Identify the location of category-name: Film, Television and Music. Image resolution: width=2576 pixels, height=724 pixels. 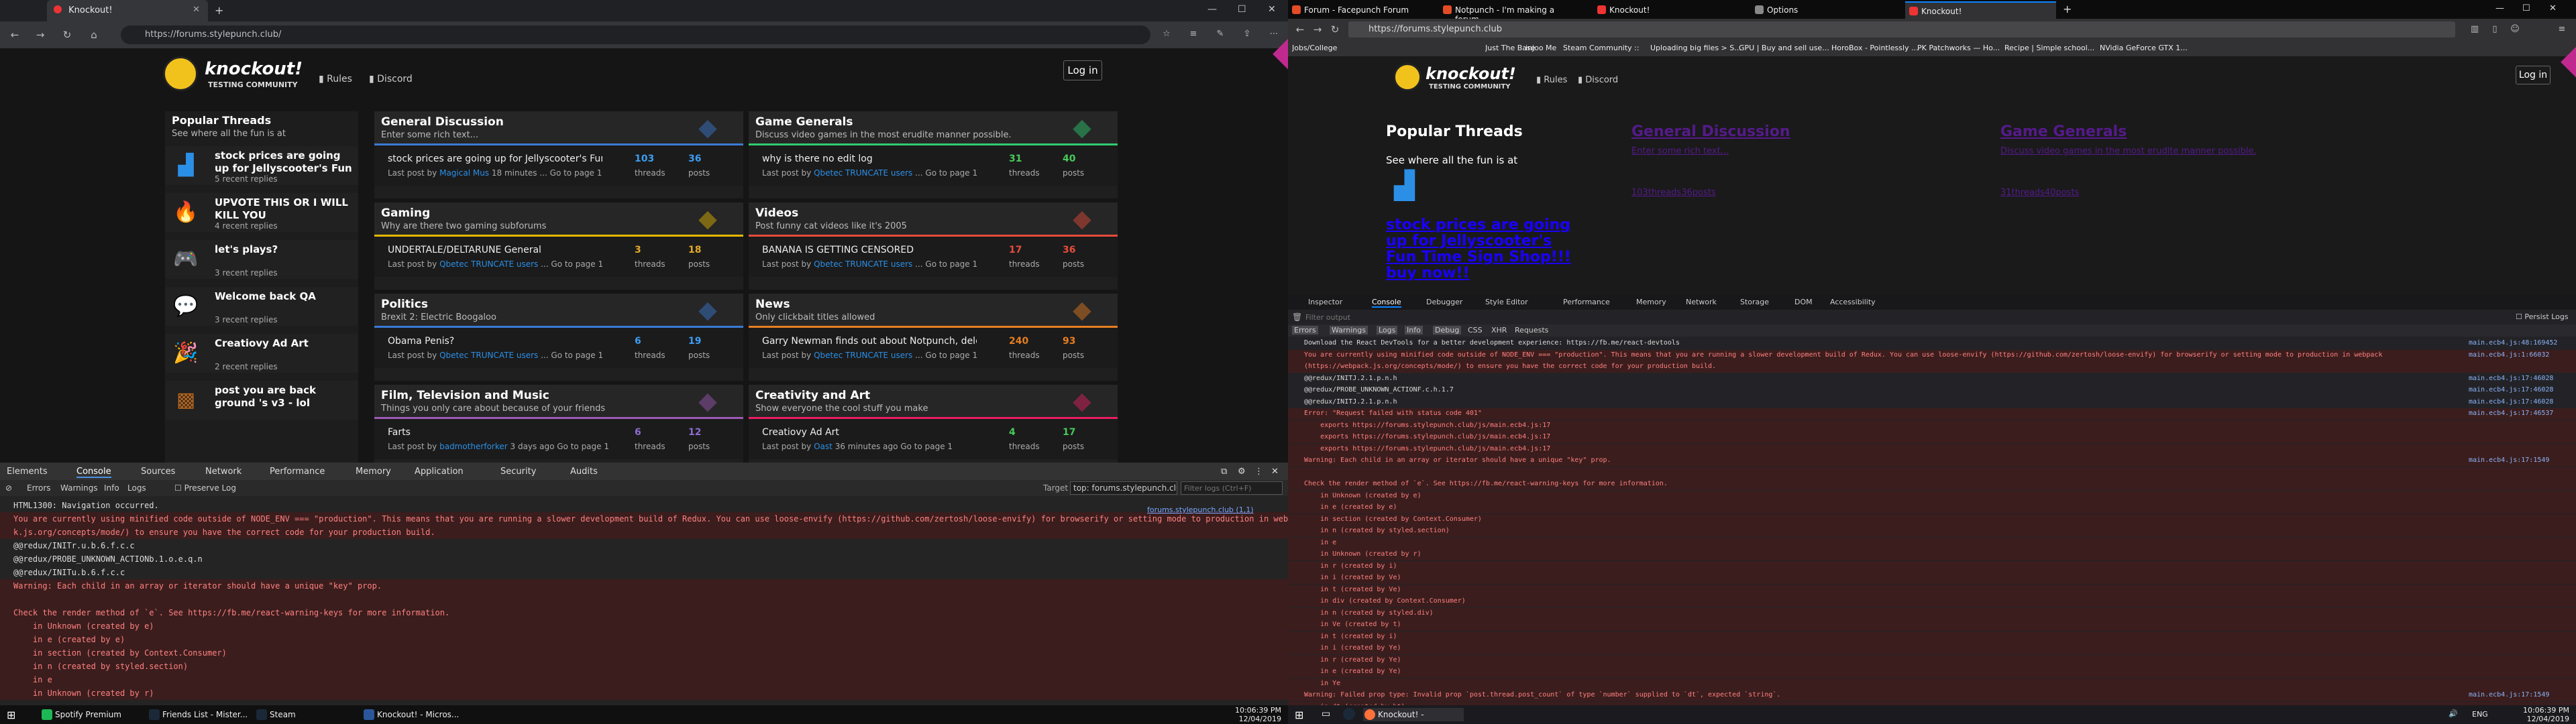
(465, 395).